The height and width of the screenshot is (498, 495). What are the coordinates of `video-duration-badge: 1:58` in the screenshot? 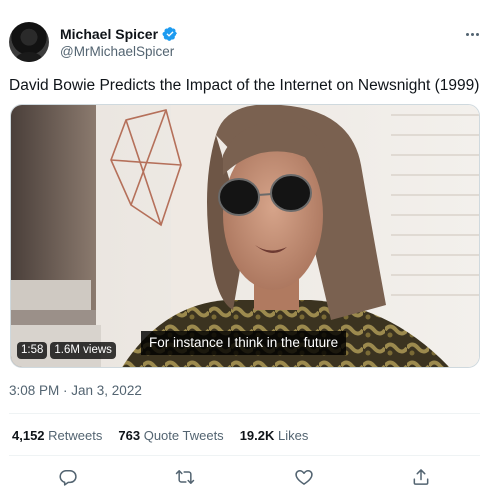 It's located at (32, 350).